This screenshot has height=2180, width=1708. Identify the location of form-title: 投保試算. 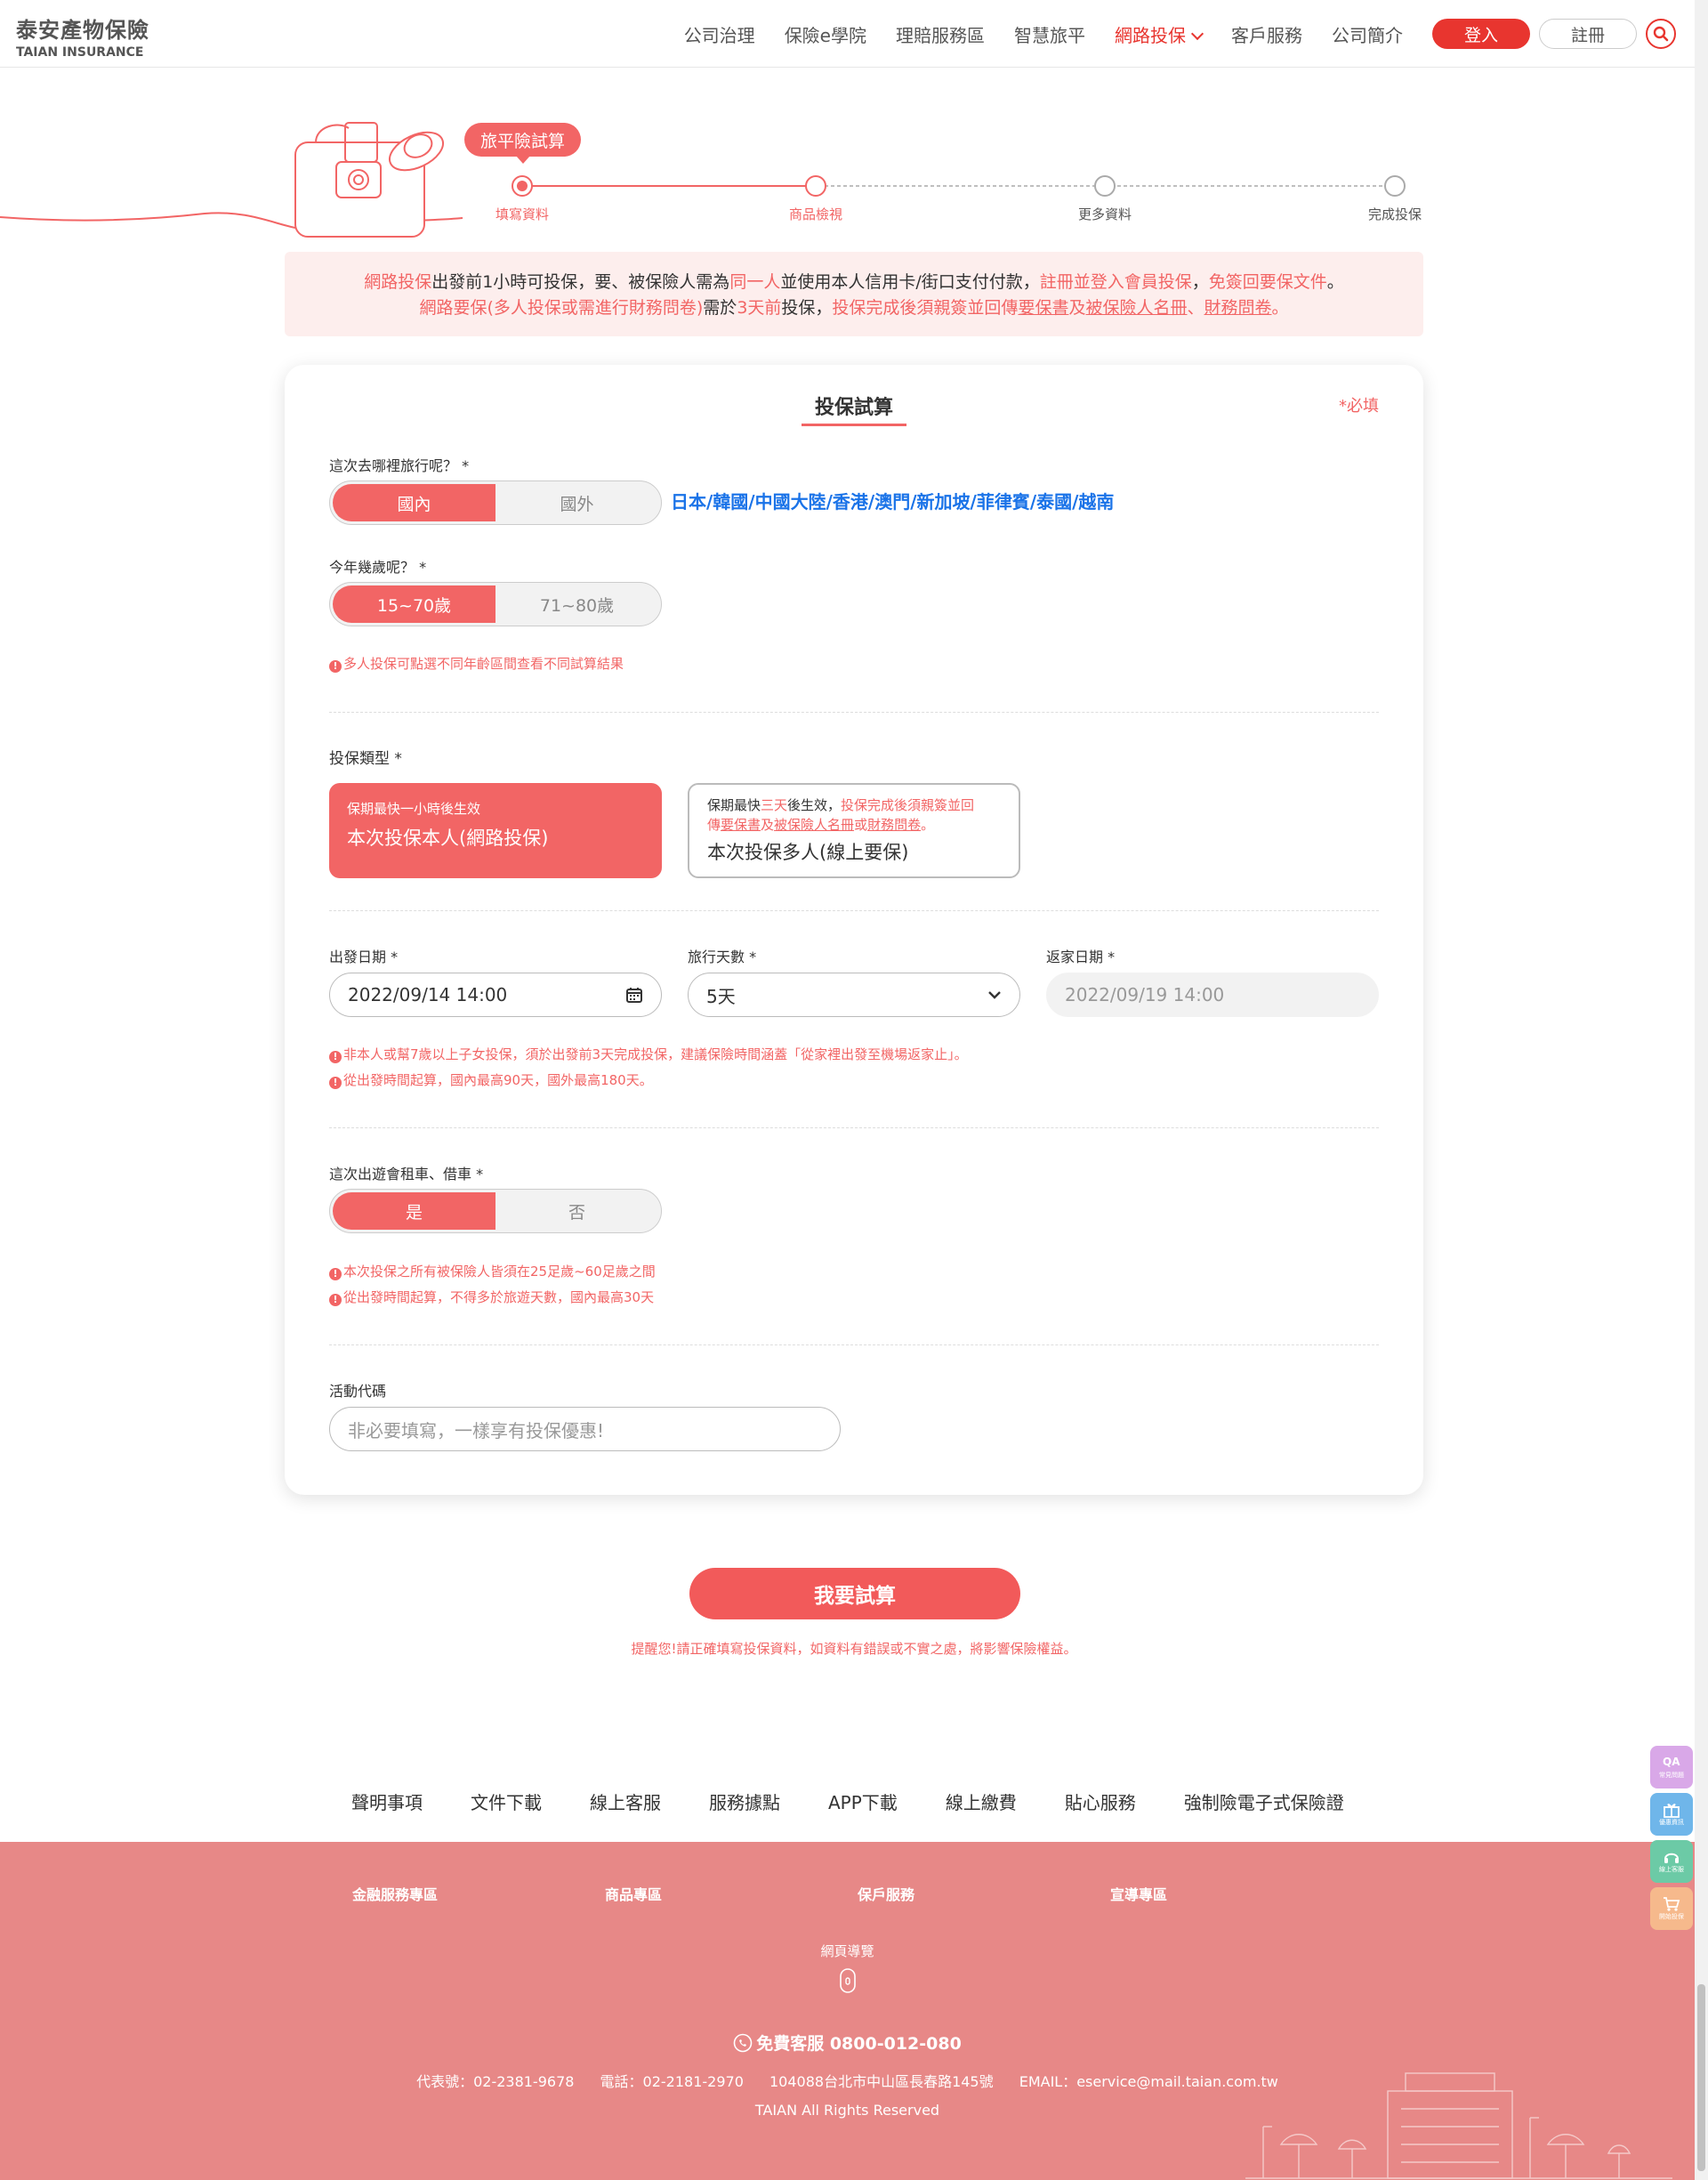
(853, 408).